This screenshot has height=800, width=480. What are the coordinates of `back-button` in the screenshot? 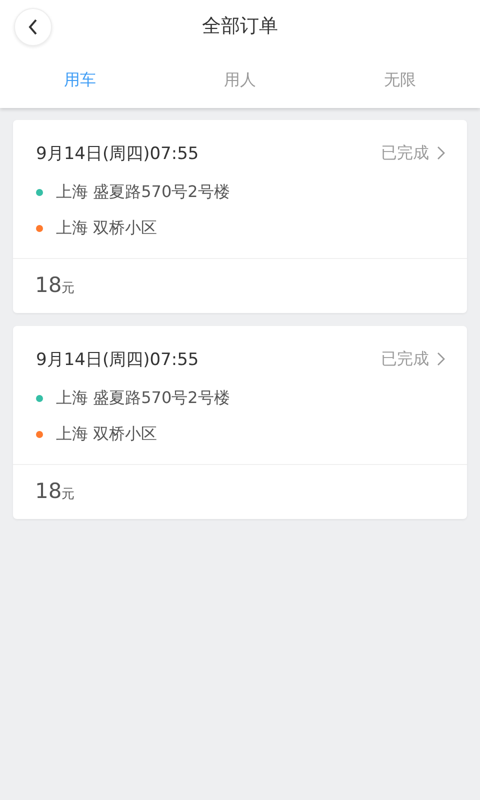 It's located at (33, 27).